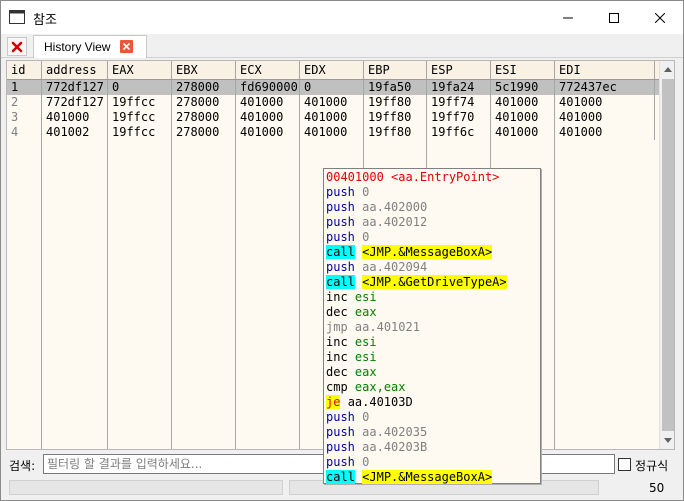 This screenshot has width=684, height=501. Describe the element at coordinates (433, 402) in the screenshot. I see `disasm-line: je aa.40103D` at that location.